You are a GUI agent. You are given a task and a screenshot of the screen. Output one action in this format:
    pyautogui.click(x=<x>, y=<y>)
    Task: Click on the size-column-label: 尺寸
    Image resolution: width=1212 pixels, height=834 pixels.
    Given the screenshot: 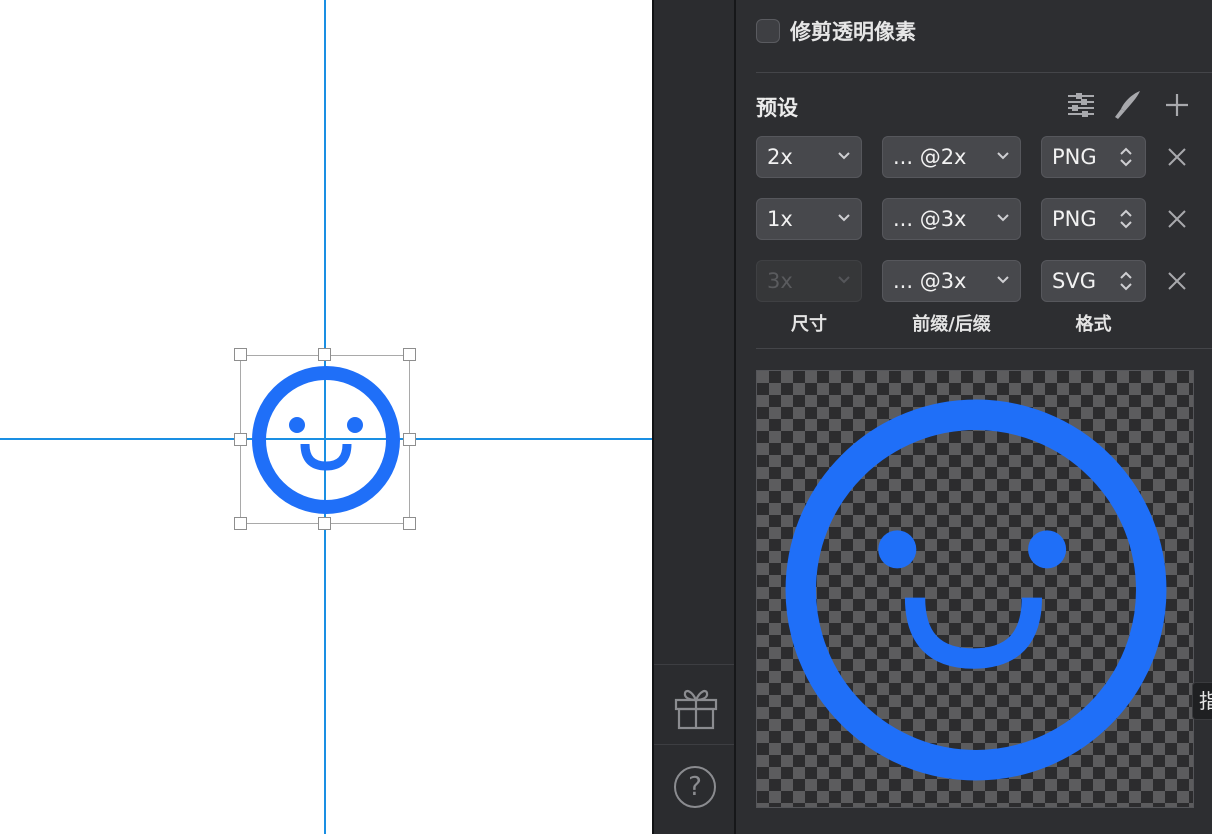 What is the action you would take?
    pyautogui.click(x=809, y=324)
    